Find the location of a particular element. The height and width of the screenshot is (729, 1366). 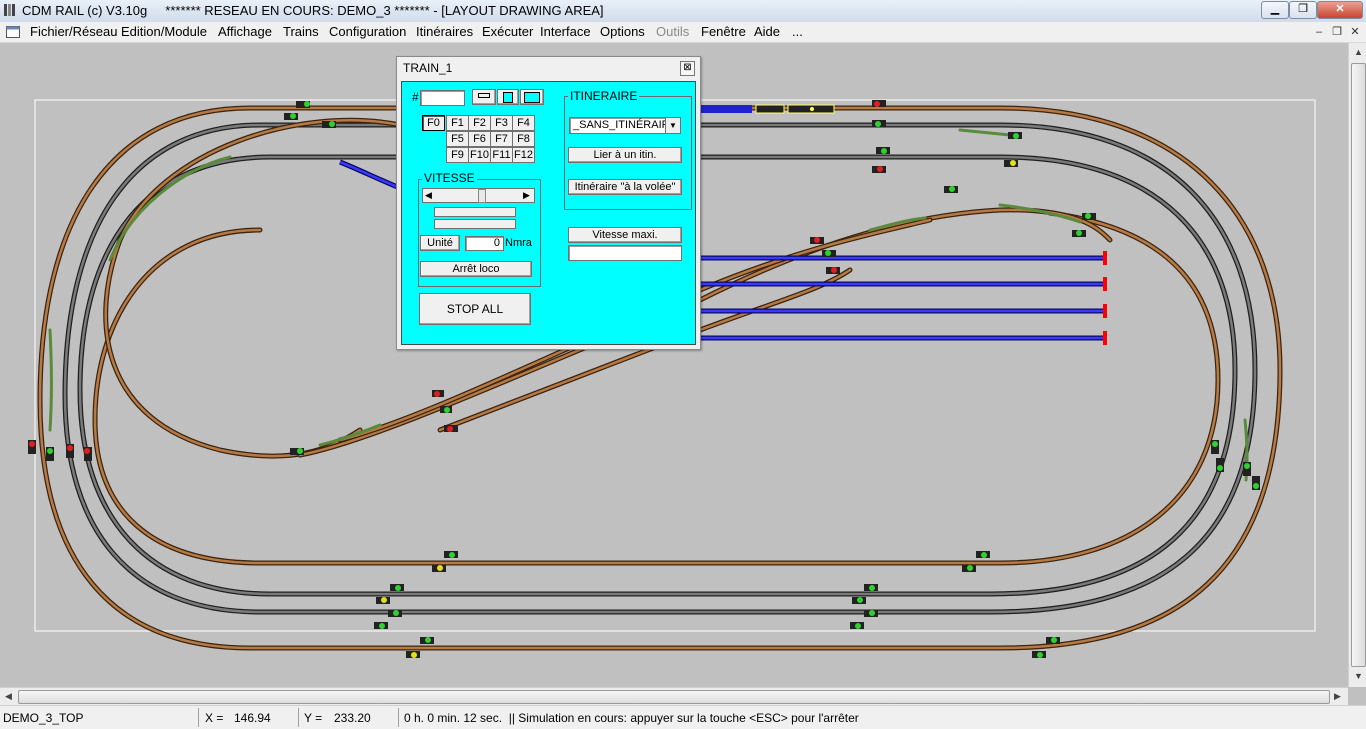

menu-itineraires: Itinéraires is located at coordinates (444, 31).